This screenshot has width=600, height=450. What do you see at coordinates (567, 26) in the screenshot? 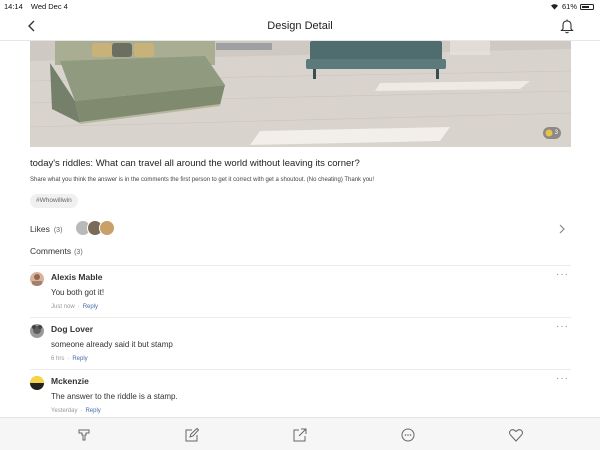
I see `bell-icon` at bounding box center [567, 26].